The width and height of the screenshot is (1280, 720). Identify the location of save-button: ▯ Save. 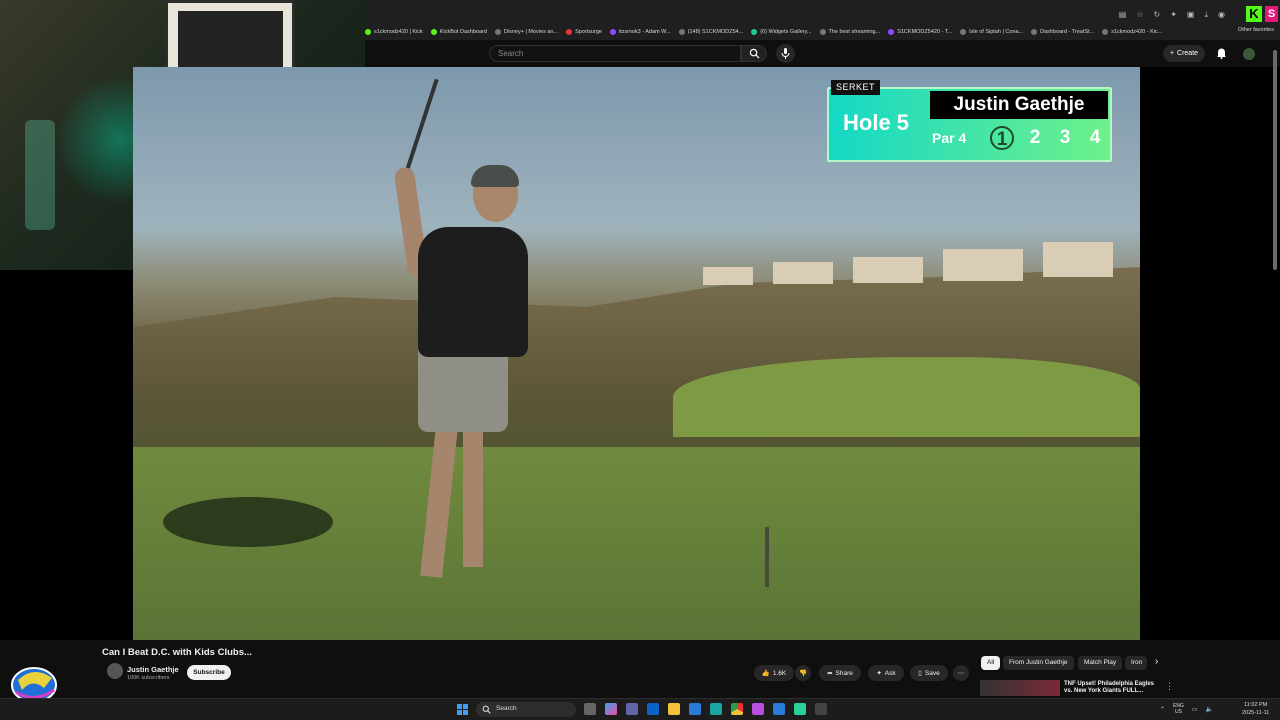
(929, 673).